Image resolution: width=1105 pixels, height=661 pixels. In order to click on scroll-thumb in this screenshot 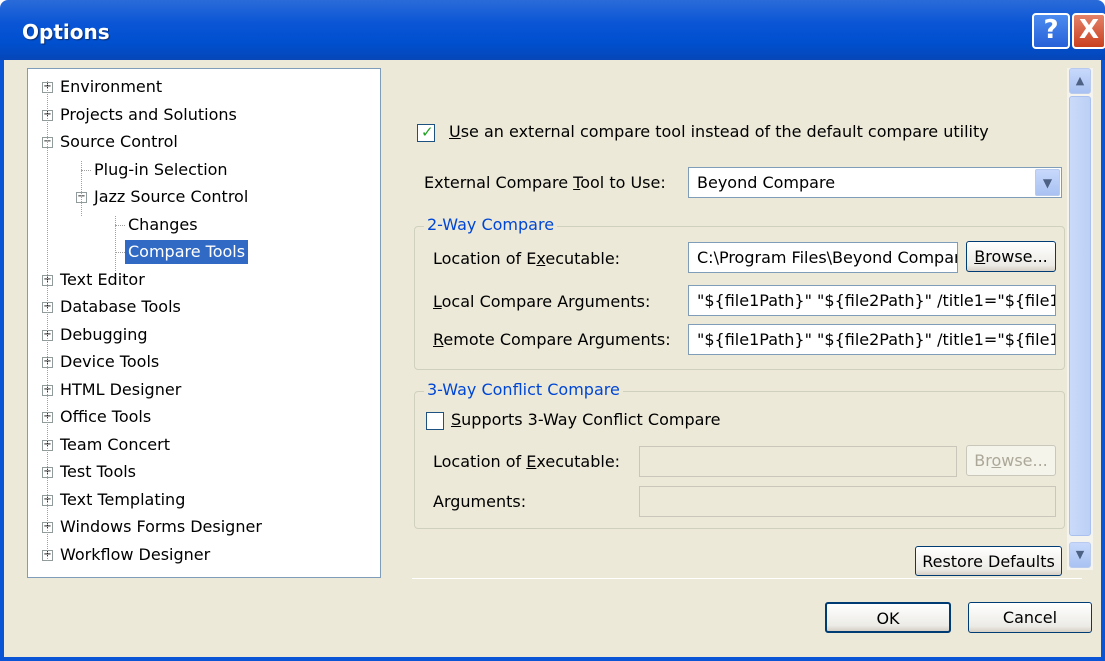, I will do `click(1080, 316)`.